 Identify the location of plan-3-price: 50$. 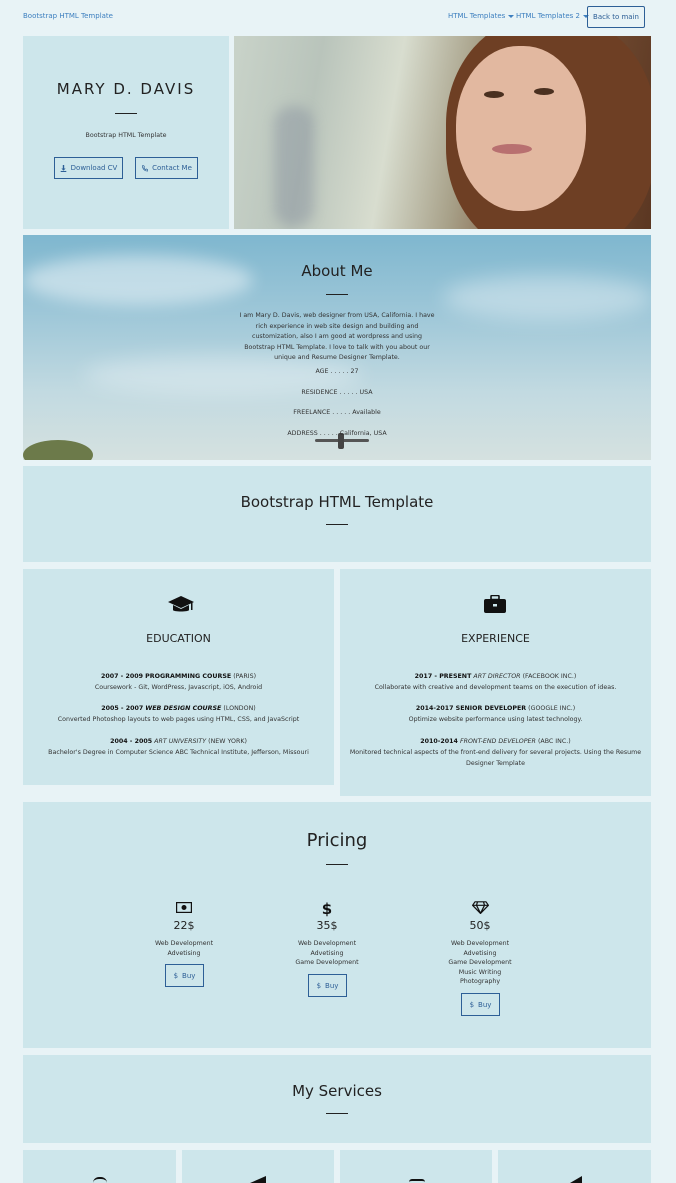
(480, 925).